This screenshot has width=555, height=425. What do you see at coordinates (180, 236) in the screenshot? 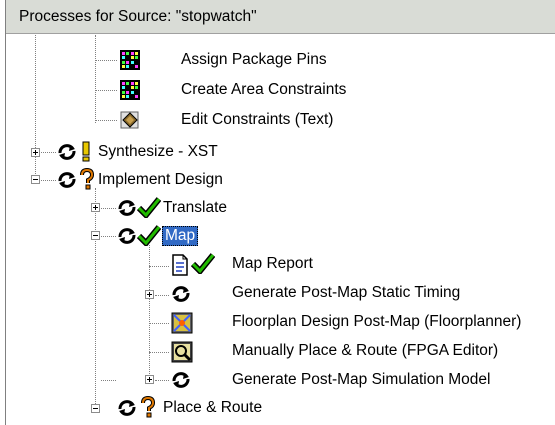
I see `tree-item-map: Map` at bounding box center [180, 236].